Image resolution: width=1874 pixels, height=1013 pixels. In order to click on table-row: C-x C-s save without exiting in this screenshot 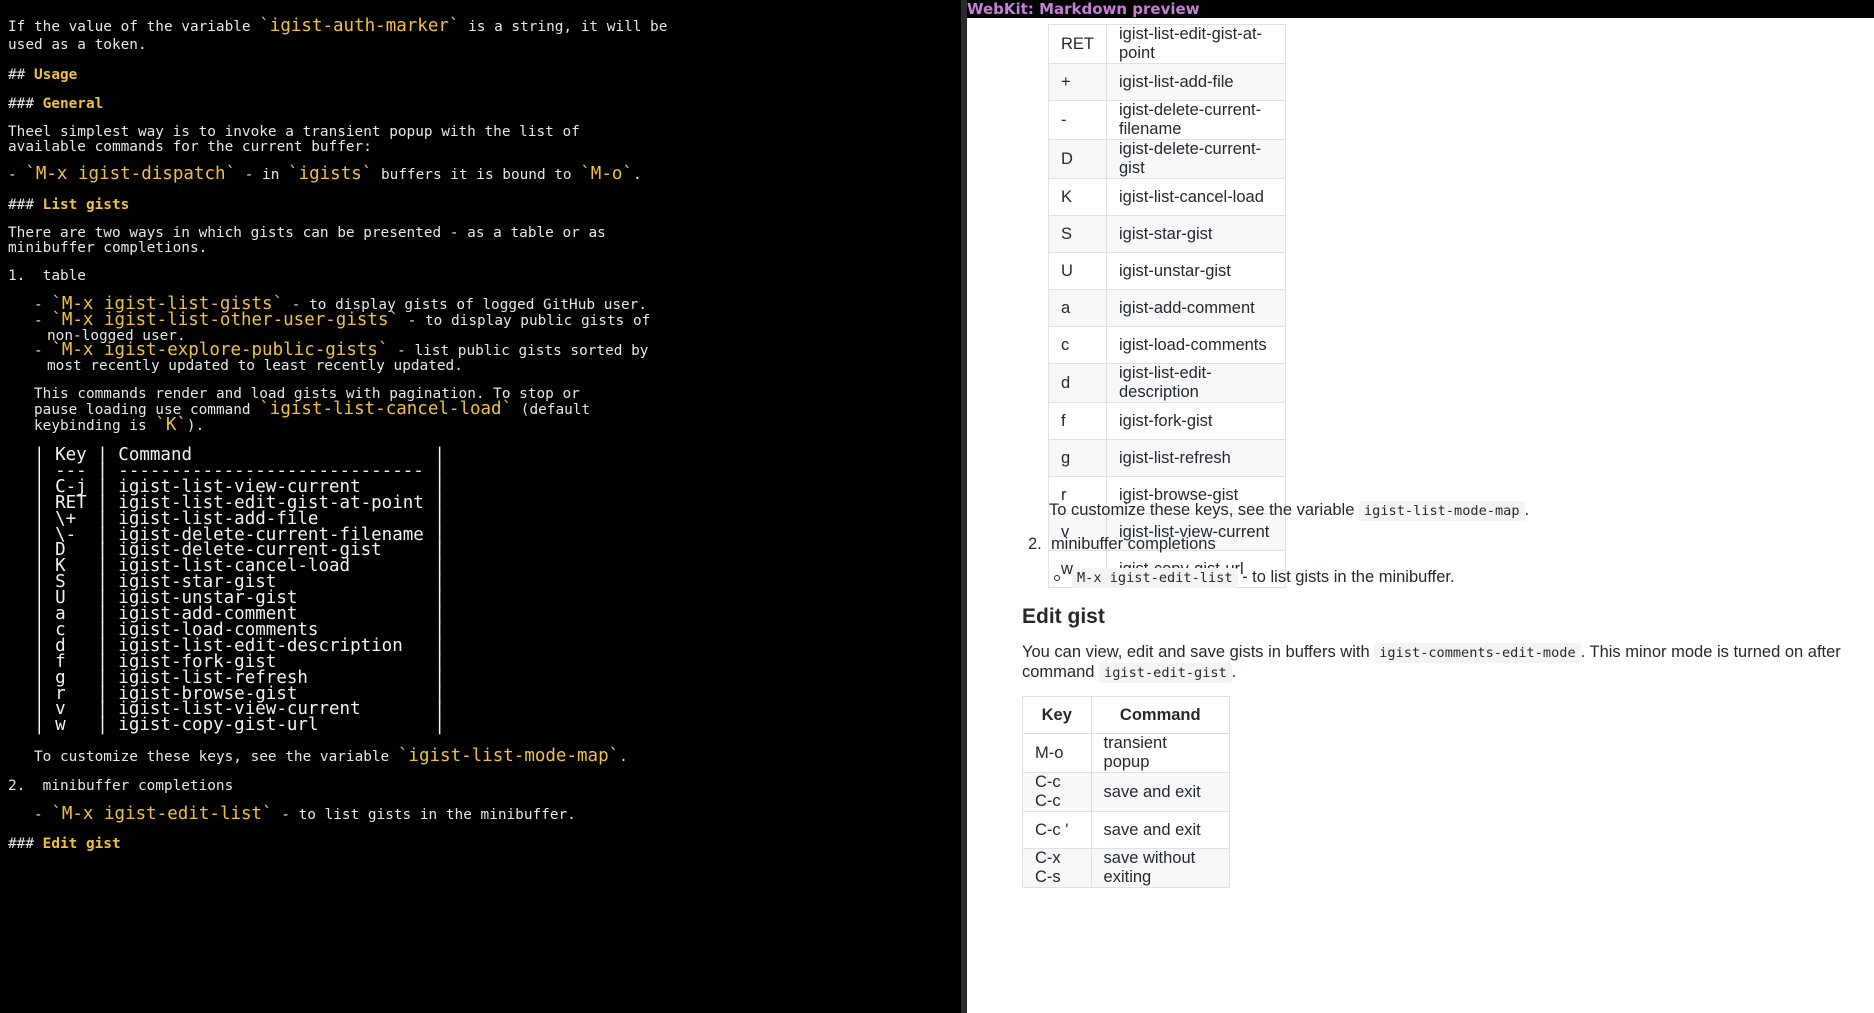, I will do `click(1126, 868)`.